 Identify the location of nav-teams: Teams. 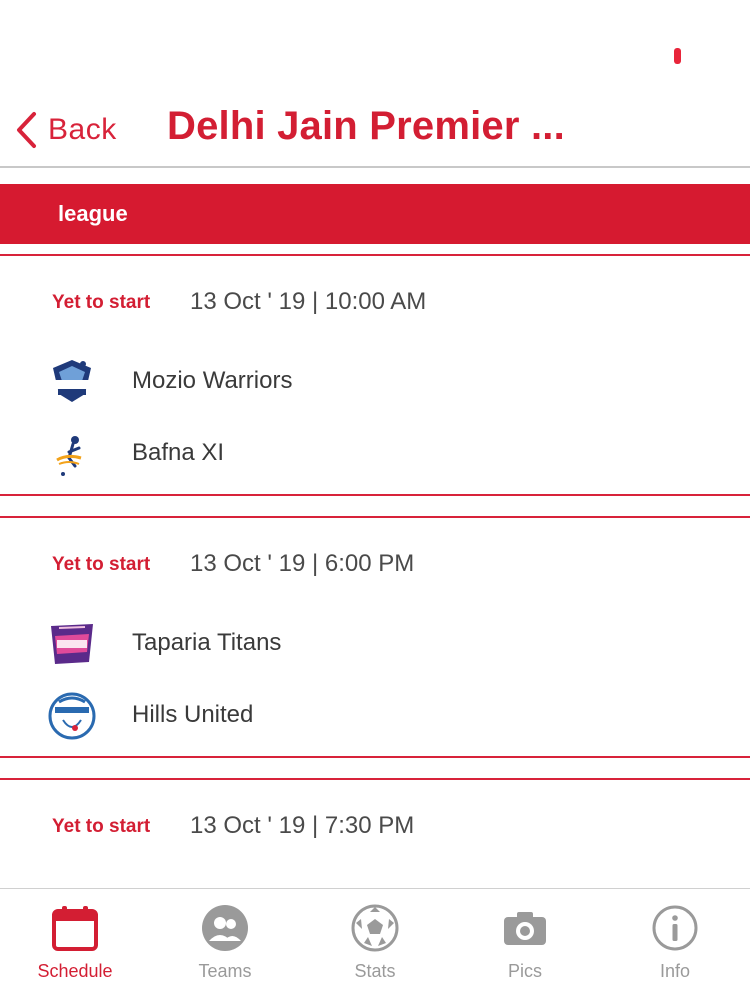
(225, 944).